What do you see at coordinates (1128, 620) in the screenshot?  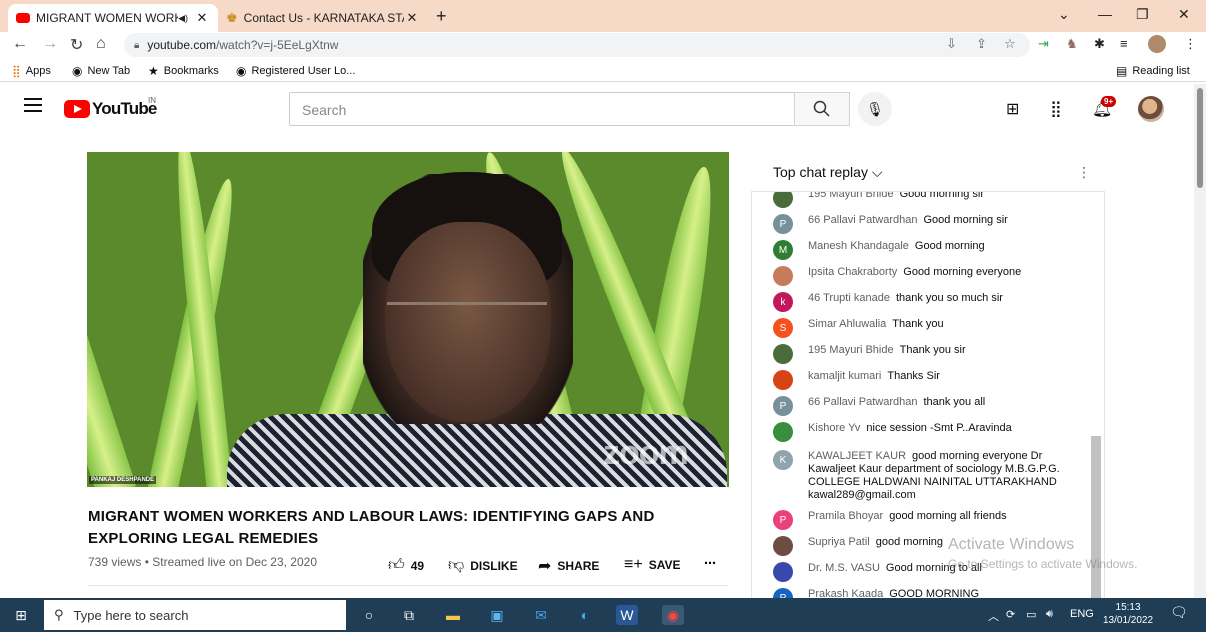 I see `clock-date: 13/01/2022` at bounding box center [1128, 620].